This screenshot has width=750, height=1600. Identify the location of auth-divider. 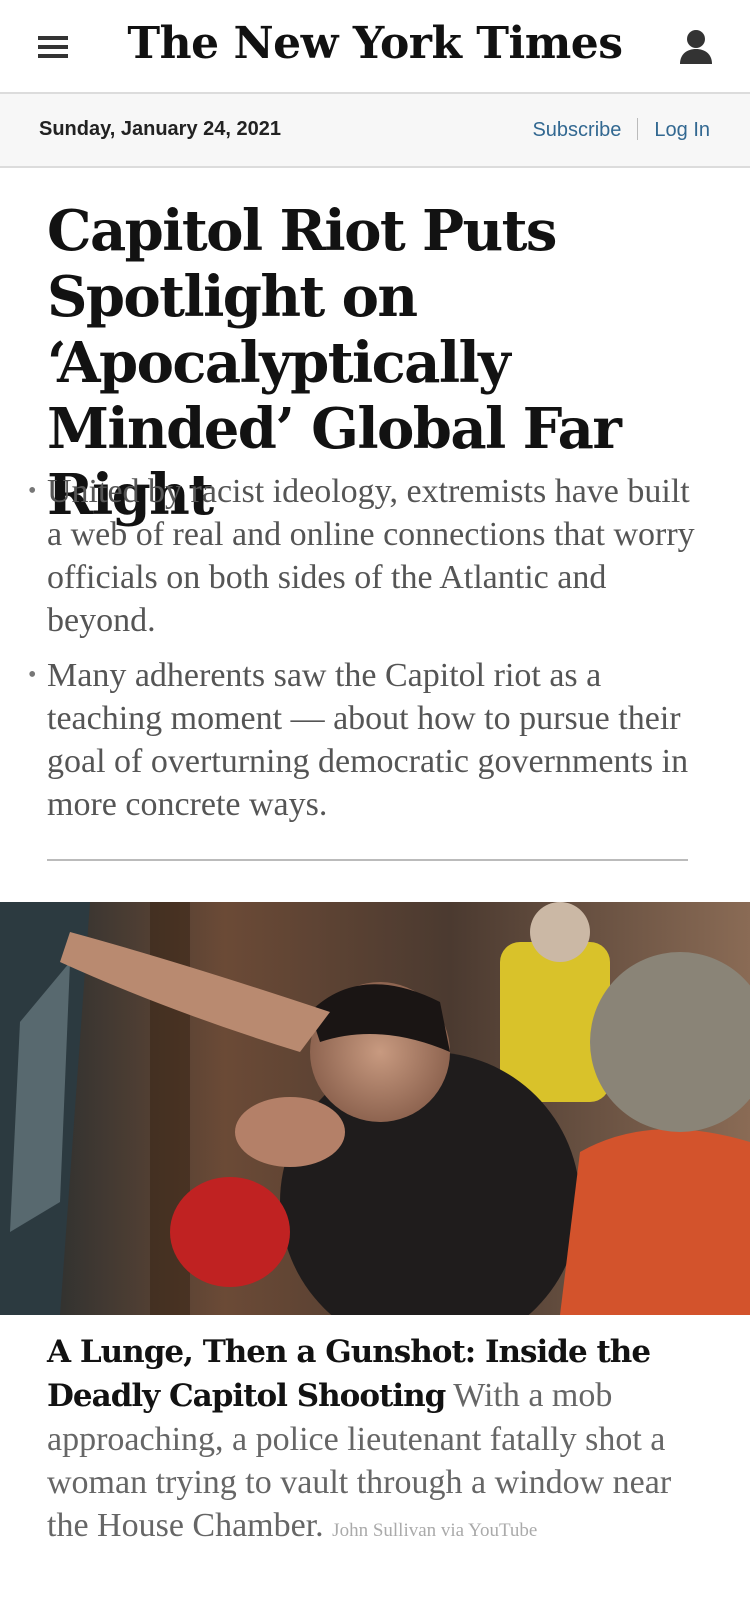
(638, 129).